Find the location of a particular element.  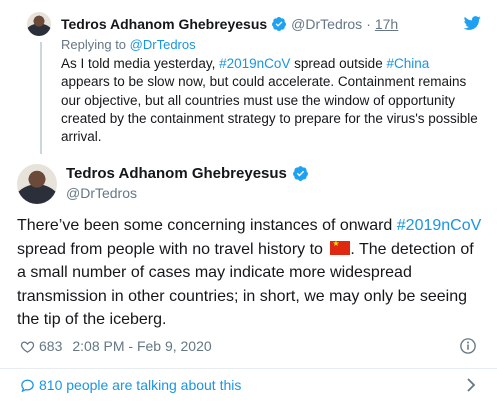

replying-to-label: Replying to @DrTedros is located at coordinates (128, 44).